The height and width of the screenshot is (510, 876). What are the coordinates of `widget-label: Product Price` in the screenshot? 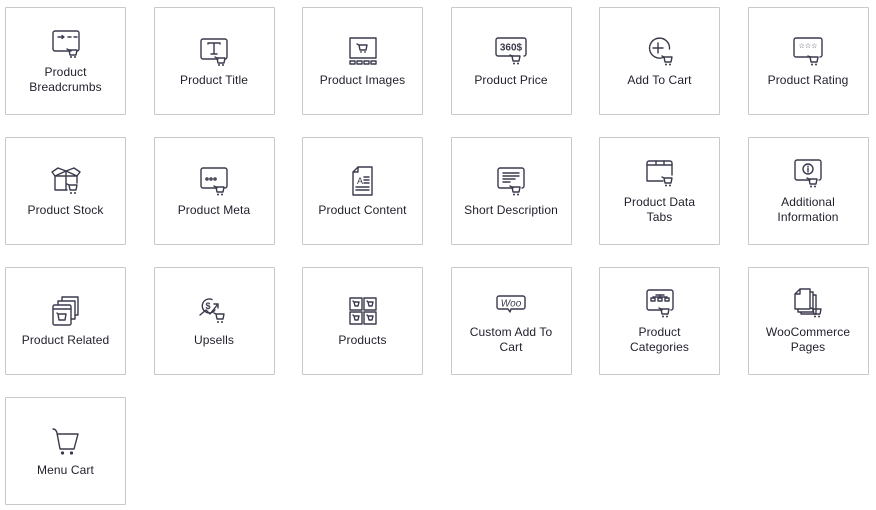 It's located at (511, 79).